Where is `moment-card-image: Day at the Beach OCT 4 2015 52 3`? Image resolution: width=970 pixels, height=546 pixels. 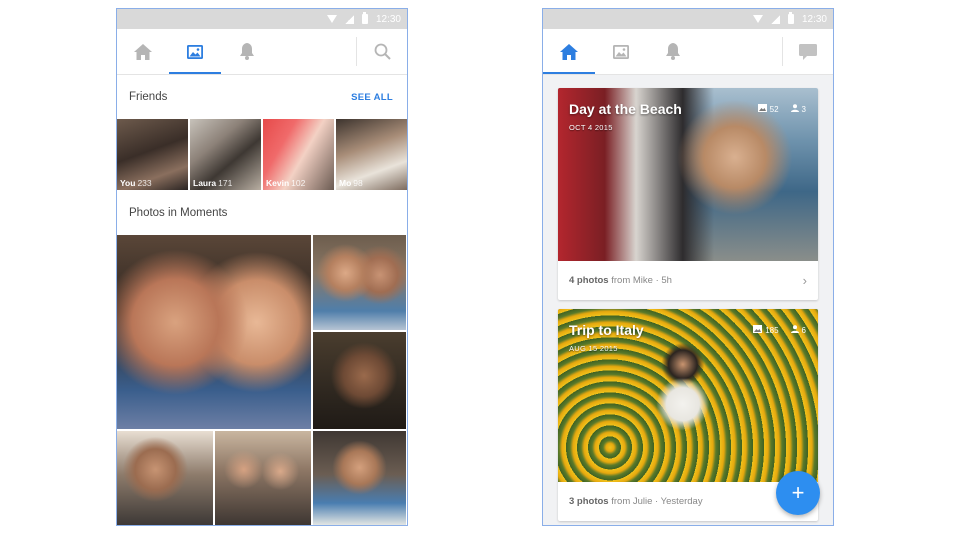
moment-card-image: Day at the Beach OCT 4 2015 52 3 is located at coordinates (688, 174).